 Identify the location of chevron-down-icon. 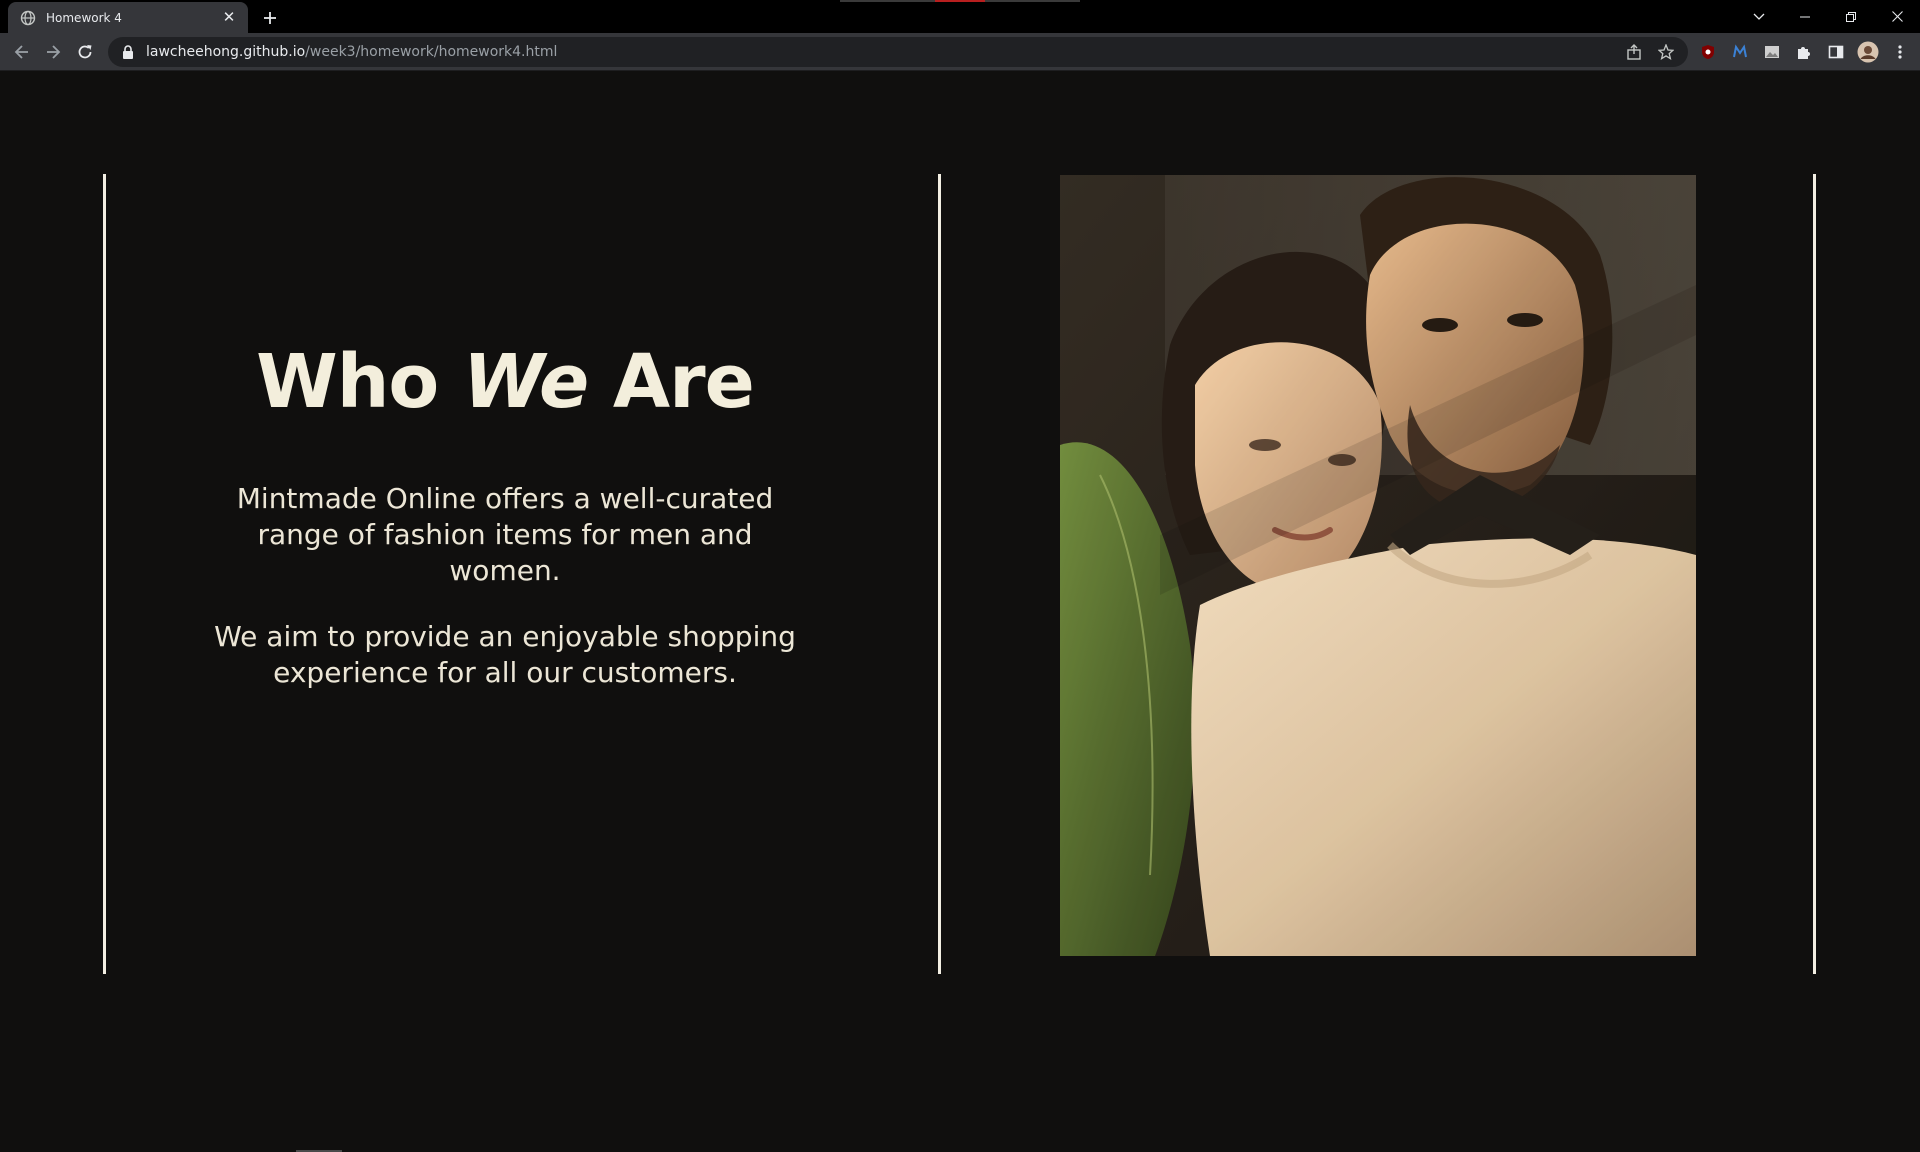
(1759, 16).